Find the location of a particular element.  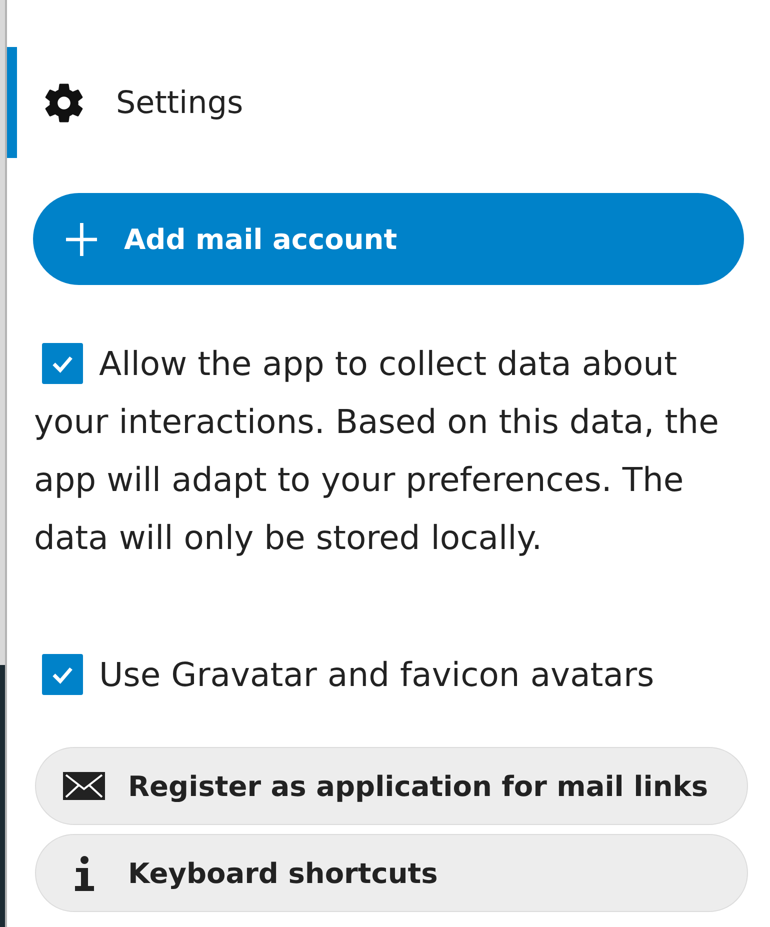

settings-icon is located at coordinates (64, 102).